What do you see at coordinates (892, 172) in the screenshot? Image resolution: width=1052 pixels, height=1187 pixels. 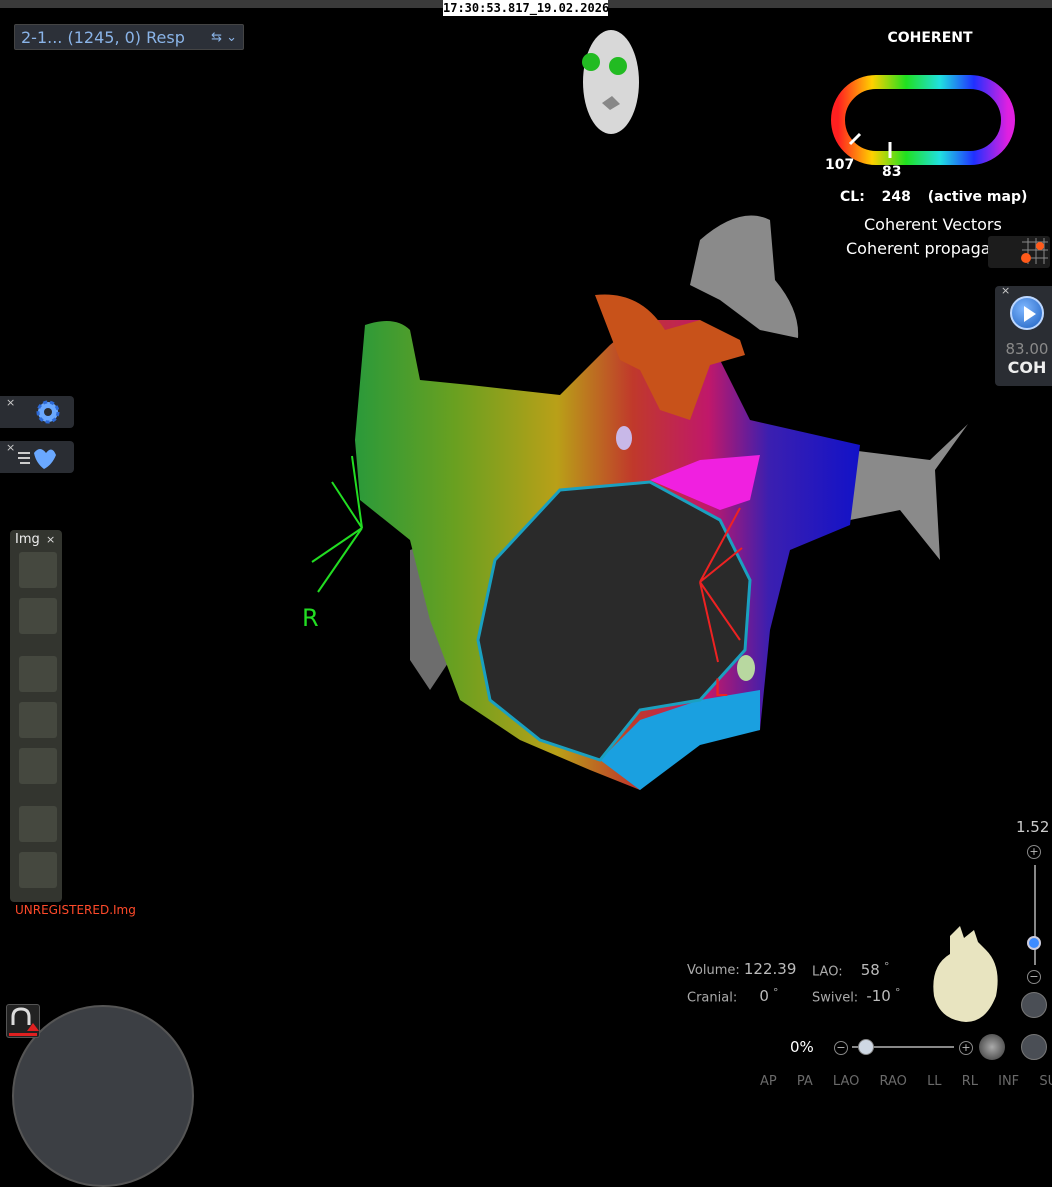 I see `ring-high-label: 83` at bounding box center [892, 172].